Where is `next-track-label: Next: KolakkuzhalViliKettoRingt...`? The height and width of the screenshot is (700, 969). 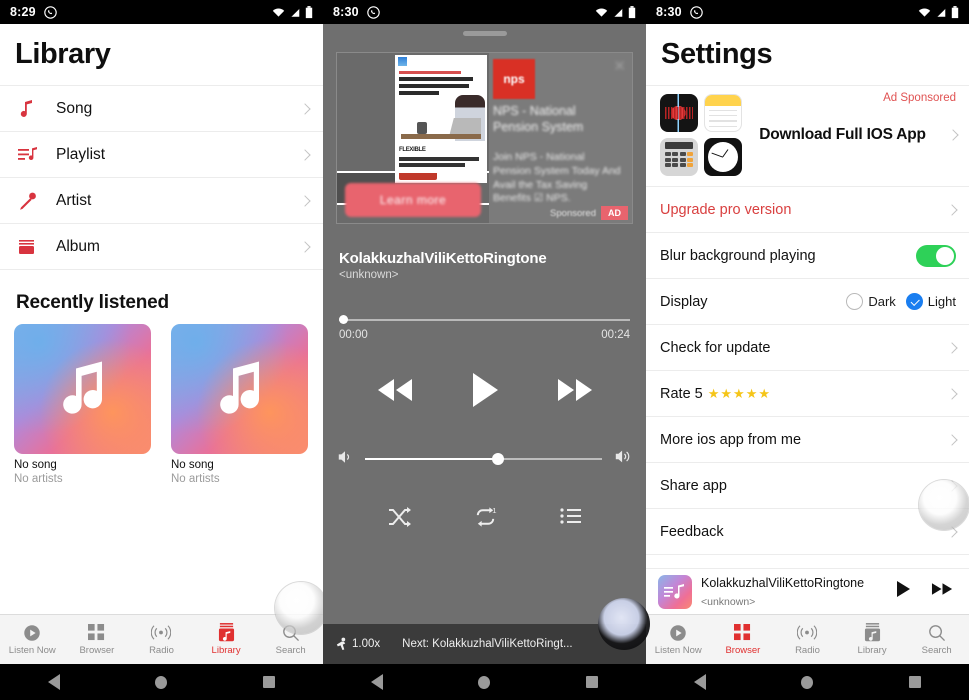 next-track-label: Next: KolakkuzhalViliKettoRingt... is located at coordinates (487, 644).